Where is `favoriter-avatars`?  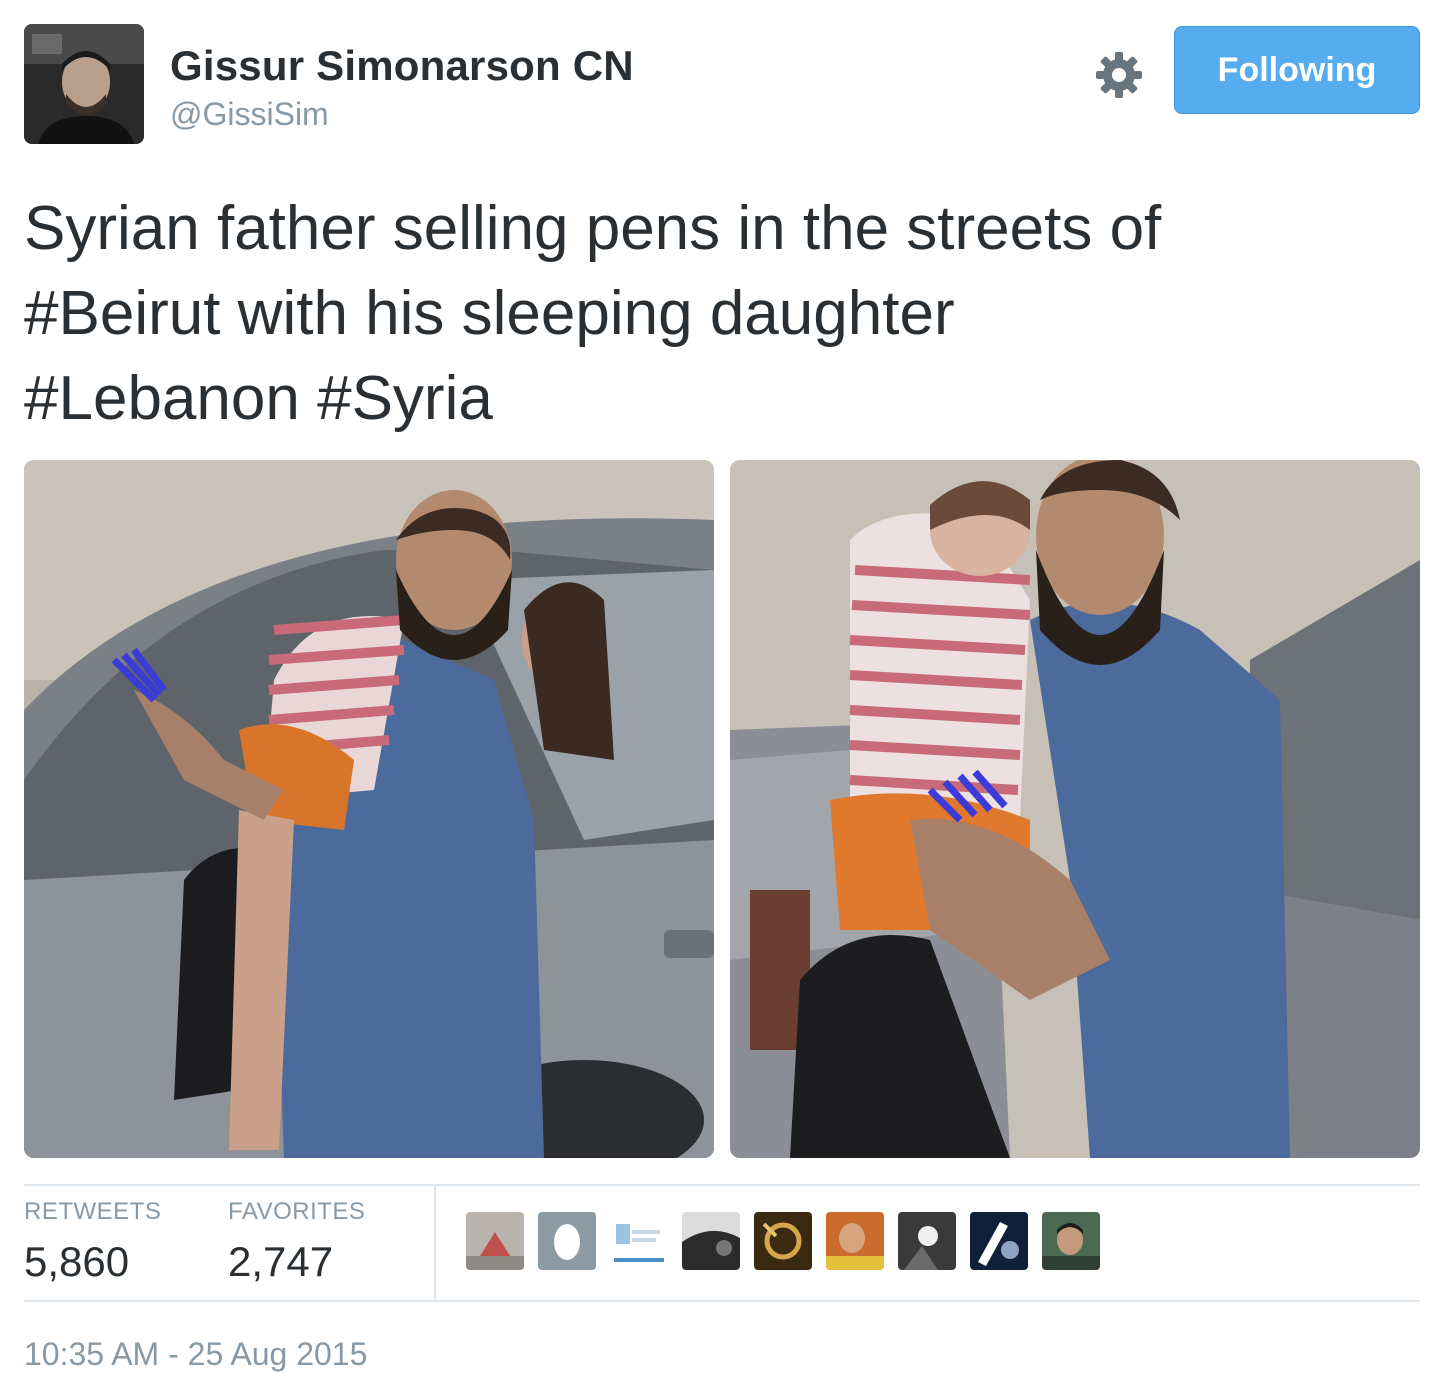
favoriter-avatars is located at coordinates (783, 1243).